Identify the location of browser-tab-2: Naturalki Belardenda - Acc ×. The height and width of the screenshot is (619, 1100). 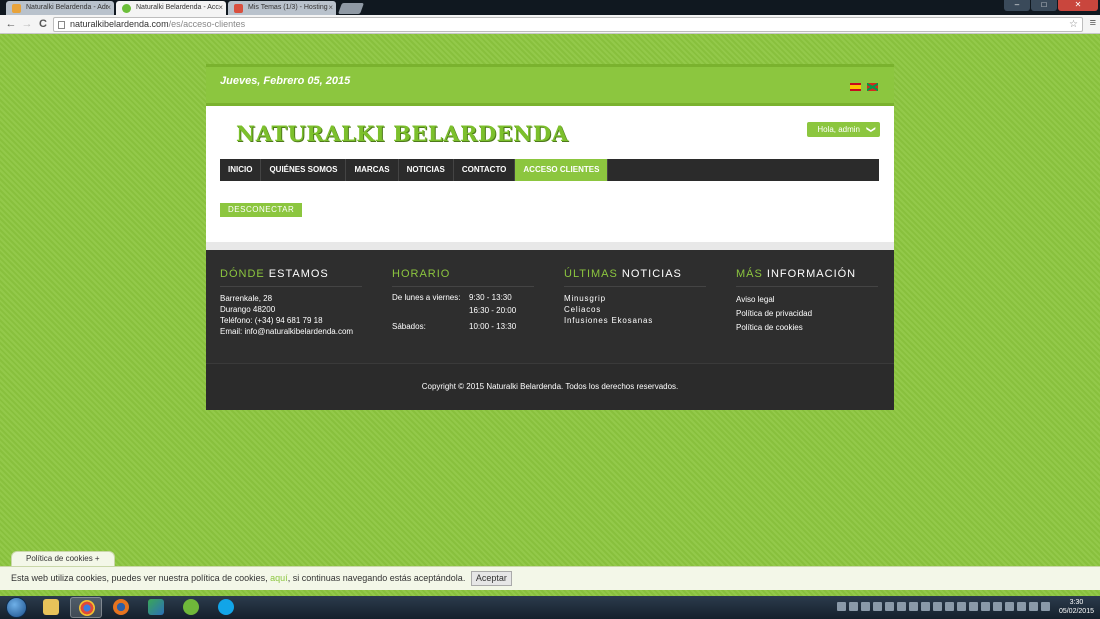
(171, 8).